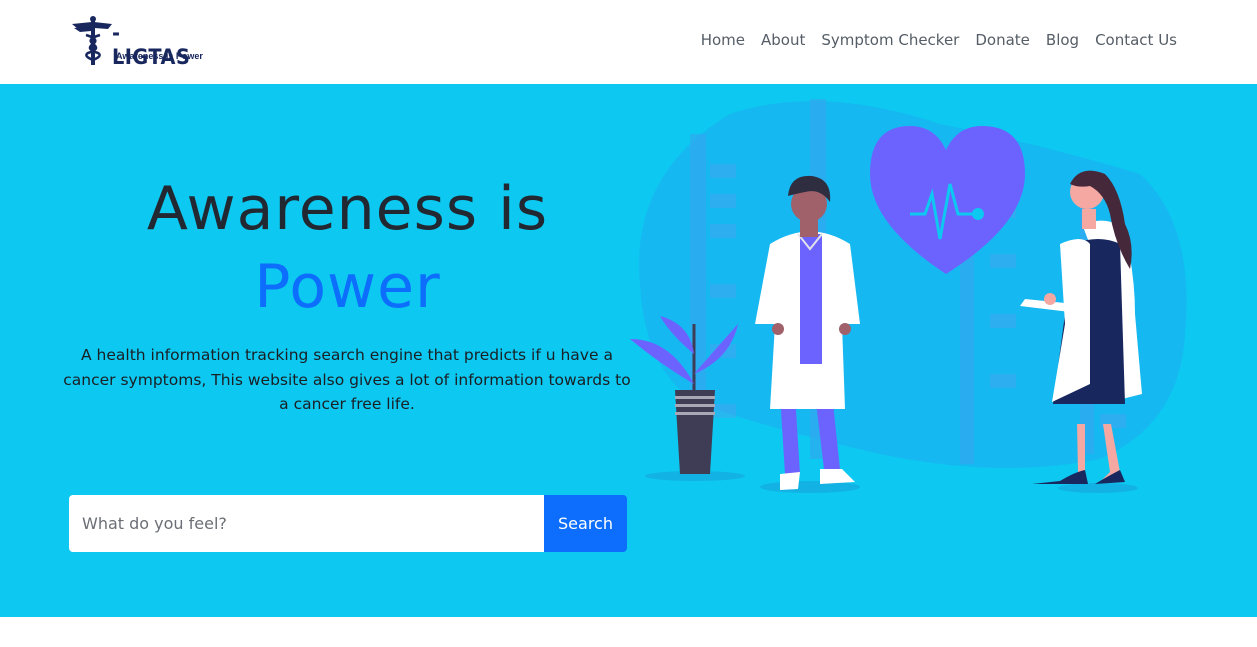 This screenshot has width=1257, height=647. I want to click on search-button: Search, so click(585, 523).